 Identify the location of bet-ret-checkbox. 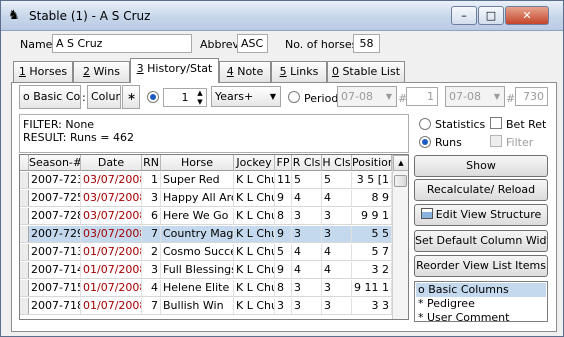
(496, 123).